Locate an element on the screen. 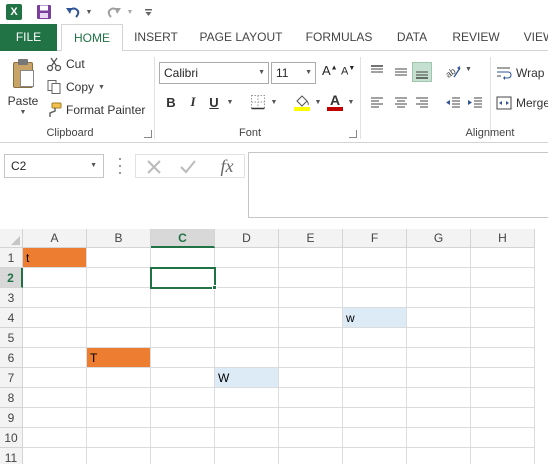  cell-b4 is located at coordinates (119, 318).